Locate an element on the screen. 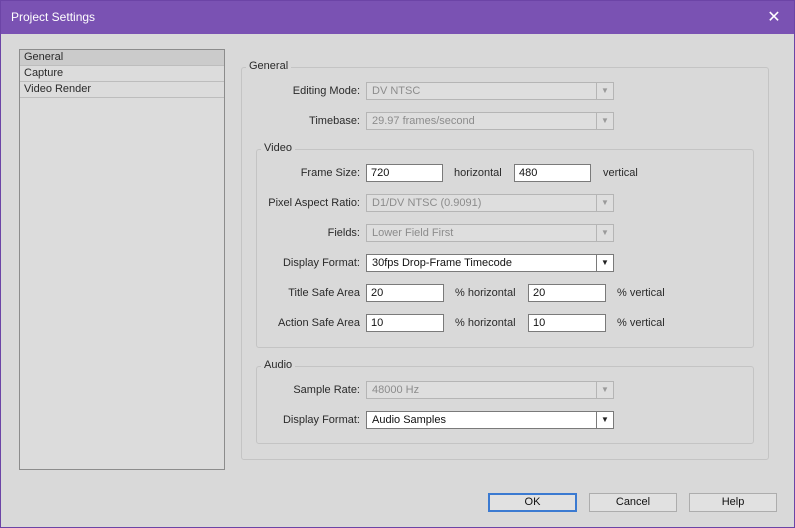  audio-group is located at coordinates (505, 405).